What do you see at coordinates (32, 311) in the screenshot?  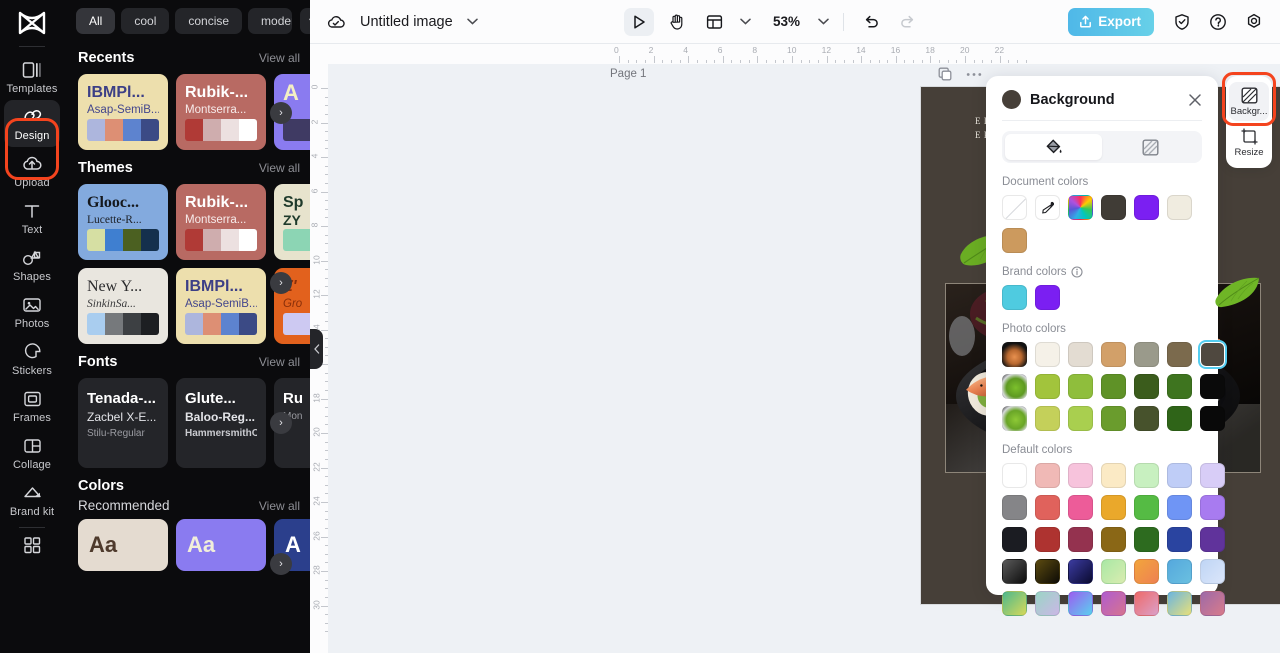 I see `sidebar-item-photos: Photos` at bounding box center [32, 311].